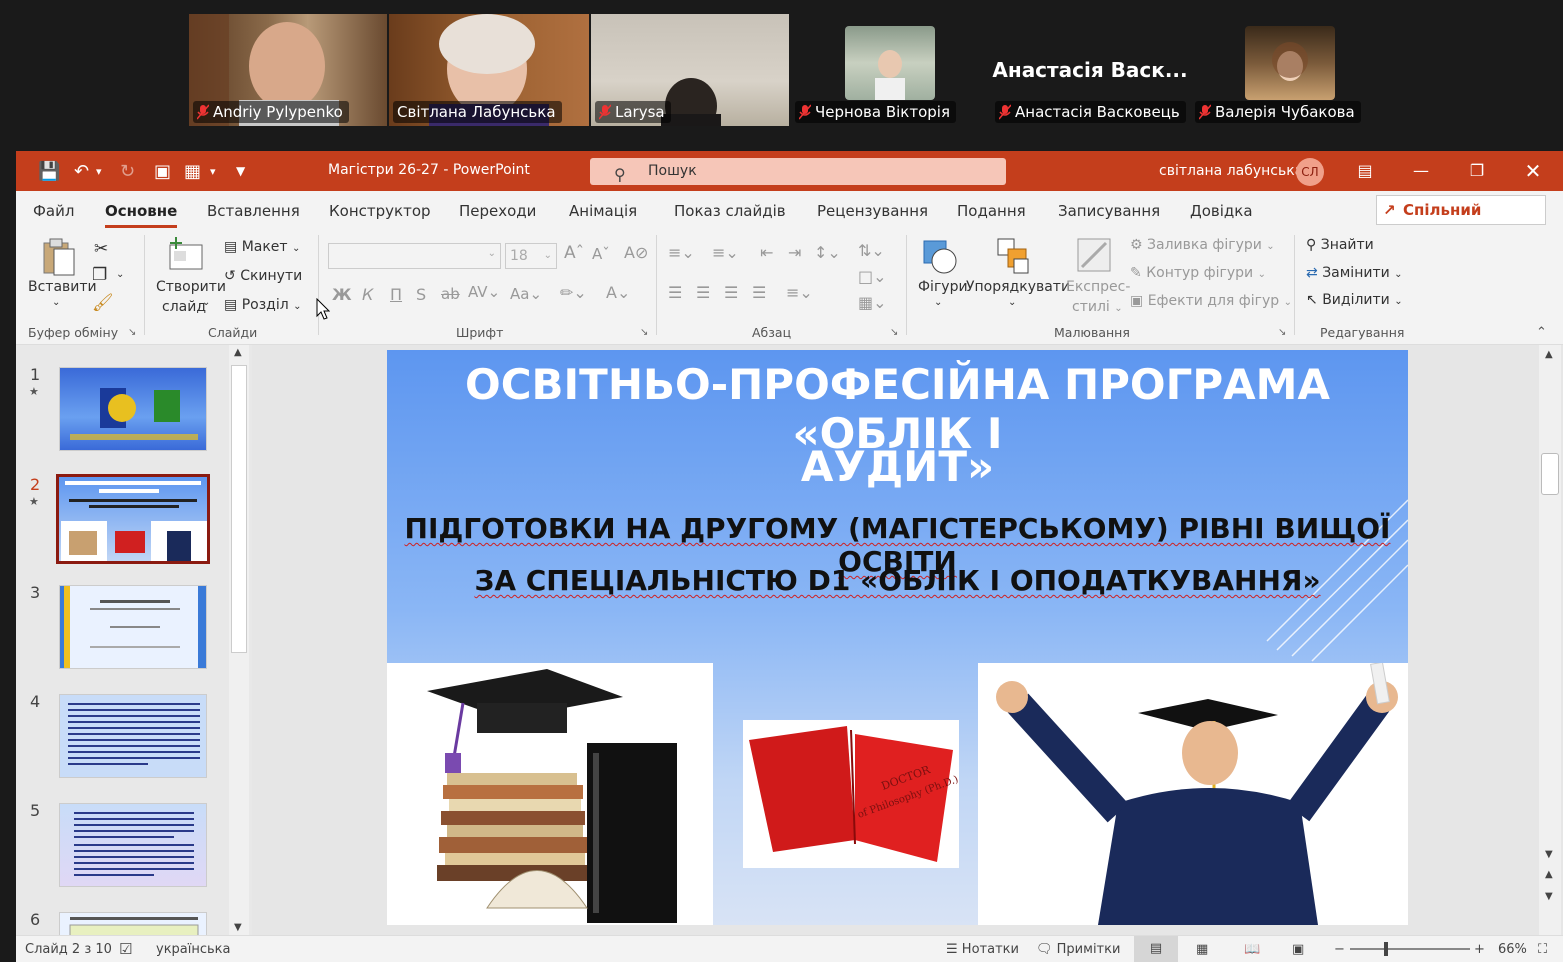 The height and width of the screenshot is (962, 1563). Describe the element at coordinates (1339, 949) in the screenshot. I see `zoom-out-icon: −` at that location.